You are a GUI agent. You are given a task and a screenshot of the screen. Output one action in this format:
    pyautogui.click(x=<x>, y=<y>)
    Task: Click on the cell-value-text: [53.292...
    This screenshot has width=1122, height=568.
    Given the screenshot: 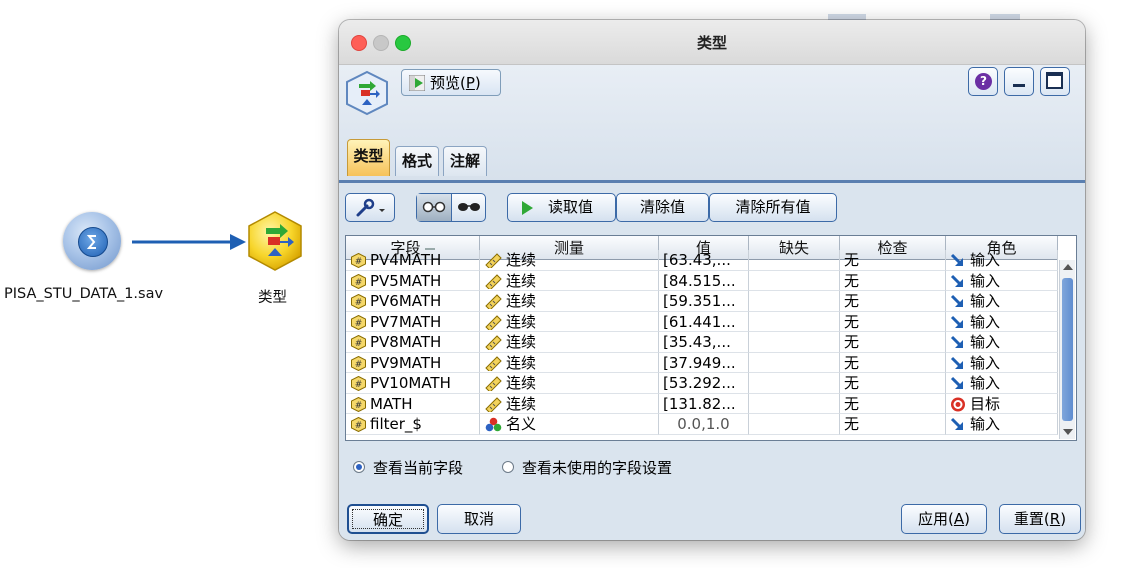 What is the action you would take?
    pyautogui.click(x=699, y=383)
    